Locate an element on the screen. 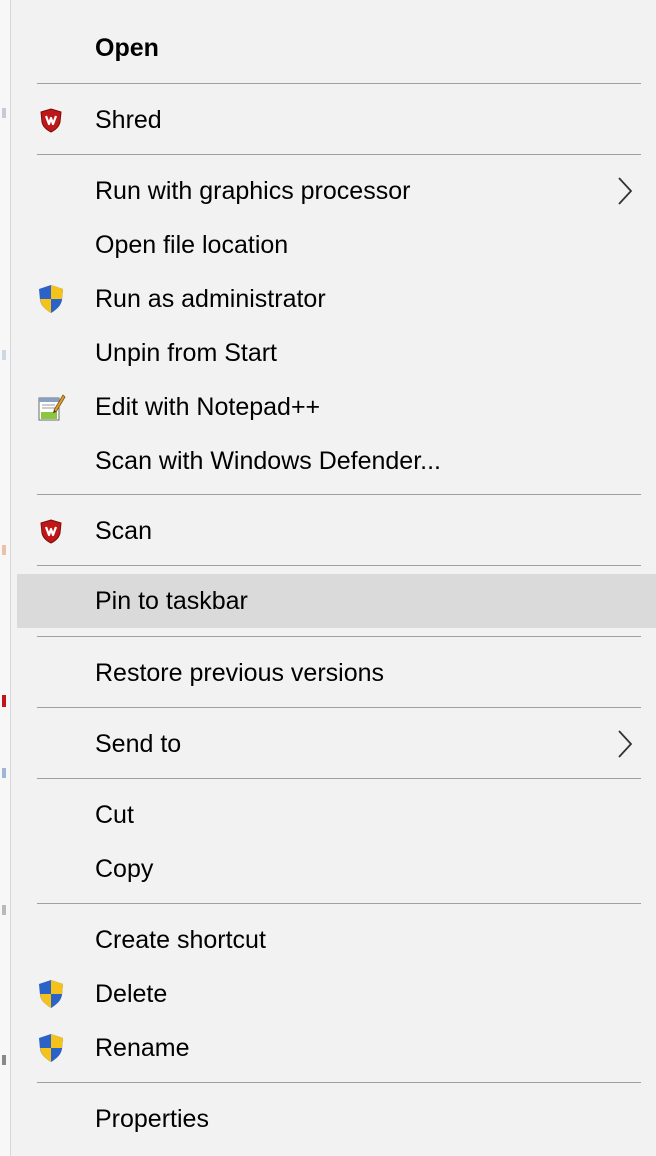 The width and height of the screenshot is (656, 1156). menu-item-label: Rename is located at coordinates (142, 1047).